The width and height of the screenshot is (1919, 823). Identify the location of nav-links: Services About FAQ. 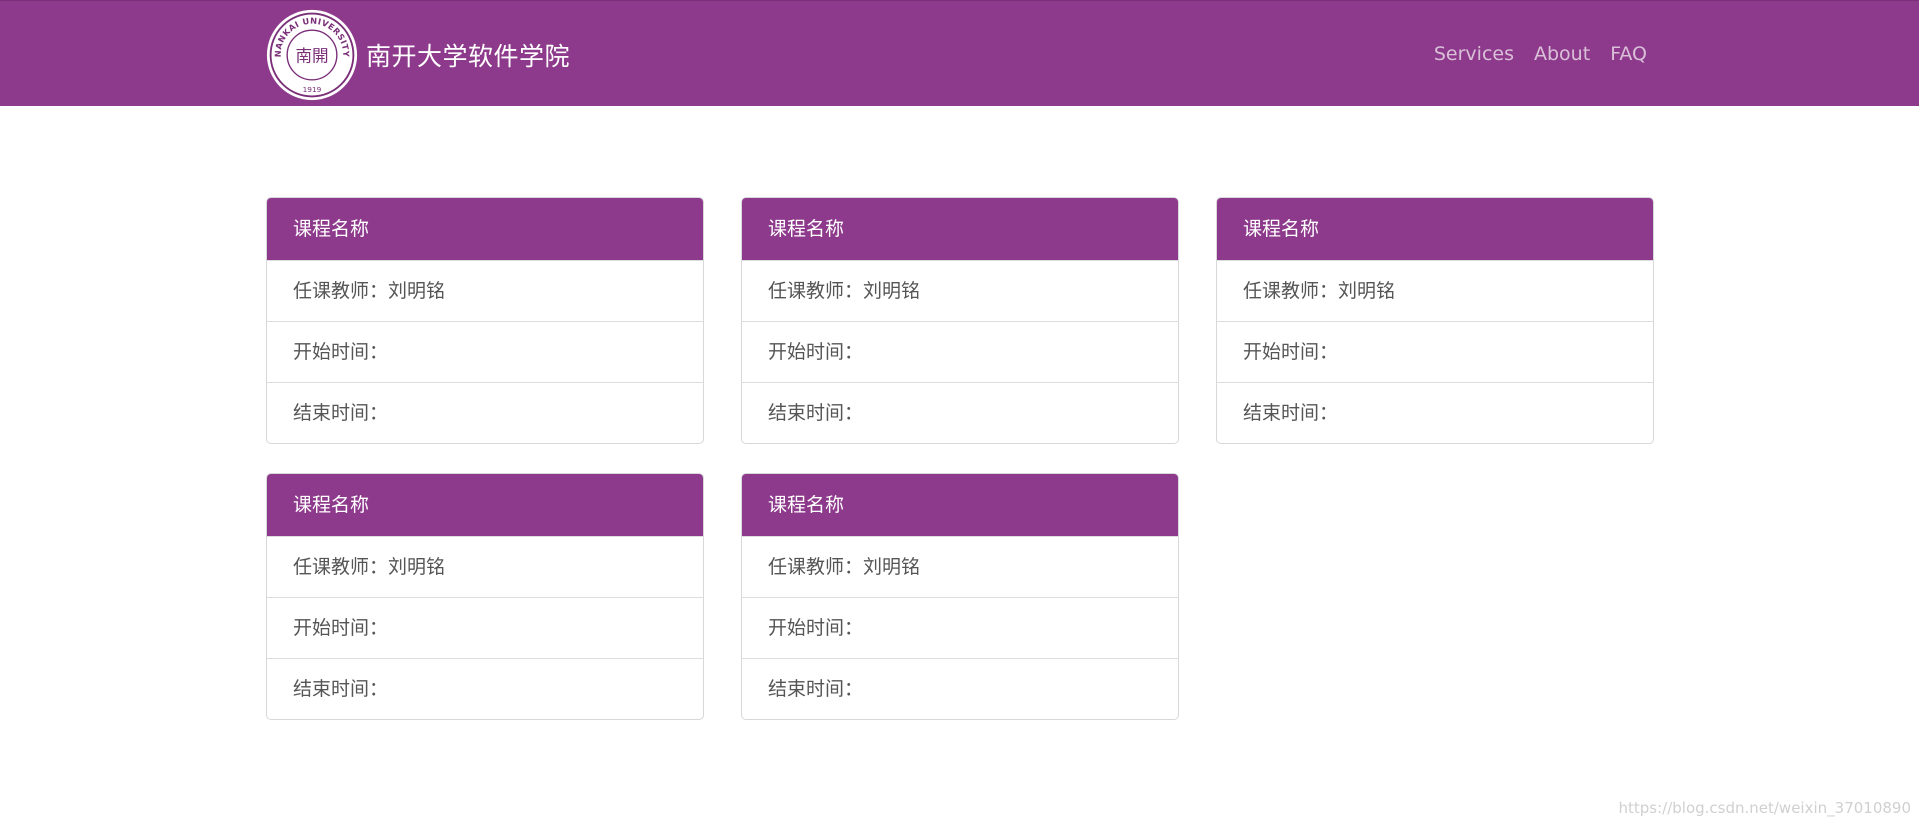
(1540, 54).